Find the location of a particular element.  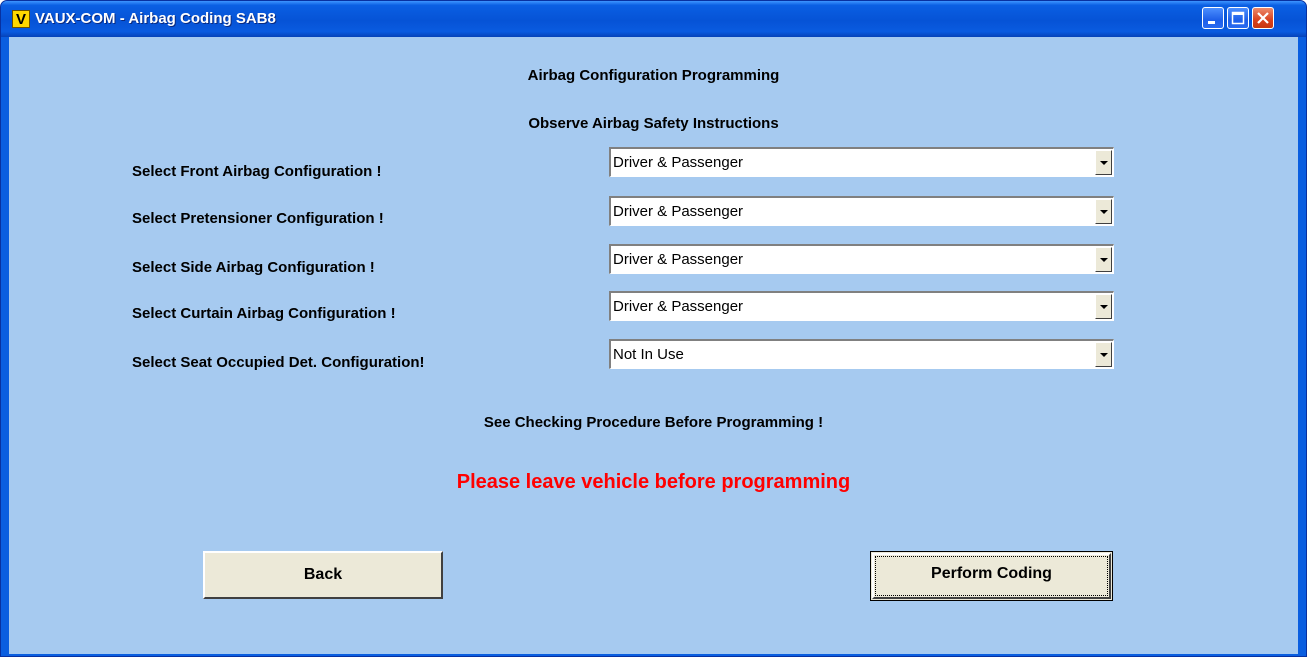

perform-coding-label: Perform Coding is located at coordinates (991, 573).